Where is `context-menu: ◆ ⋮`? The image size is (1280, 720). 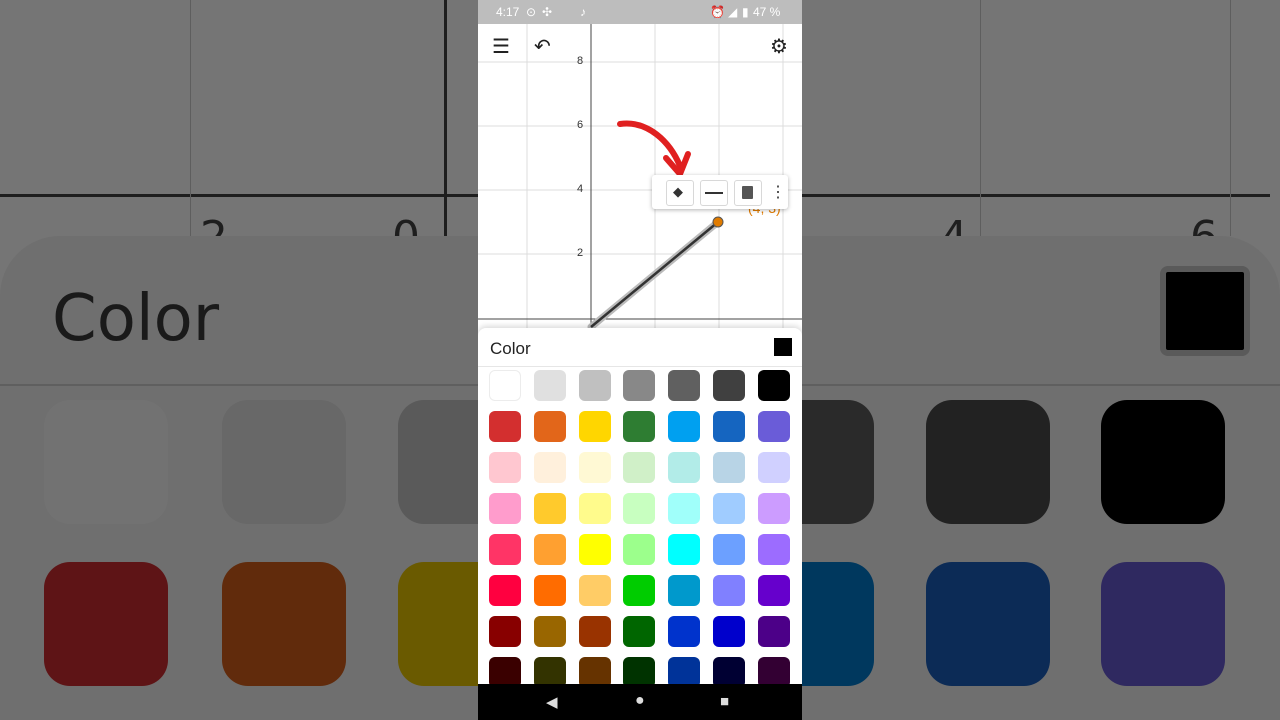
context-menu: ◆ ⋮ is located at coordinates (720, 192).